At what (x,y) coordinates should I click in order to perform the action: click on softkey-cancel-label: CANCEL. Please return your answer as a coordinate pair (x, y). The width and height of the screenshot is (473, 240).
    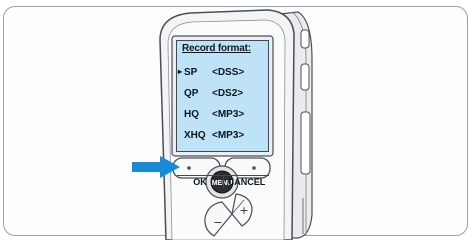
    Looking at the image, I should click on (246, 181).